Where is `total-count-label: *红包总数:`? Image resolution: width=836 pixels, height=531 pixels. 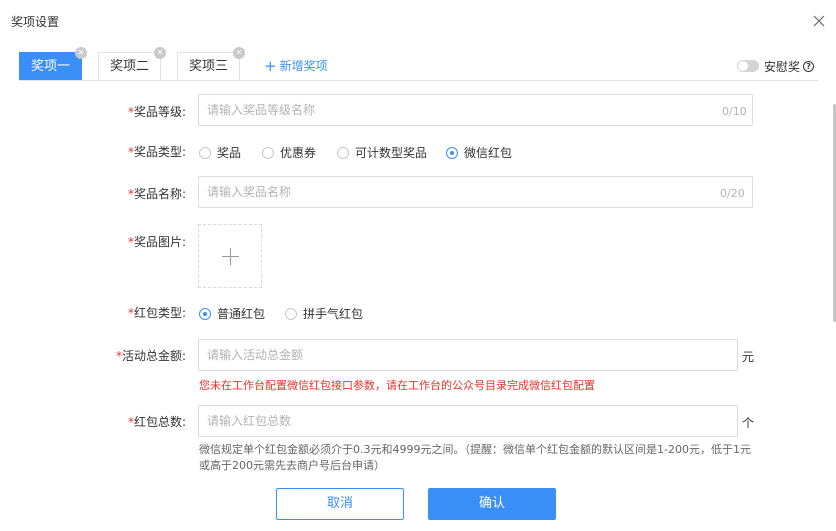
total-count-label: *红包总数: is located at coordinates (156, 422).